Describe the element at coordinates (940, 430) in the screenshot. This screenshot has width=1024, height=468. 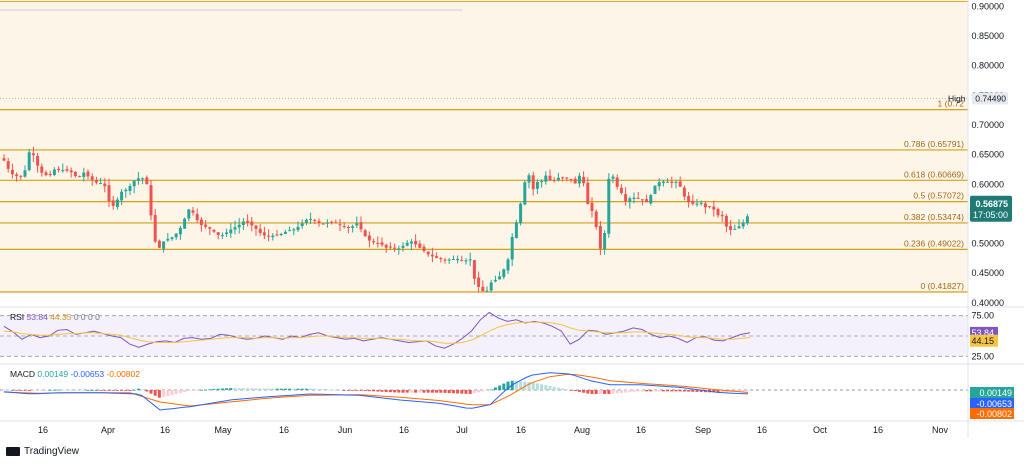
I see `time-tick-label: Nov` at that location.